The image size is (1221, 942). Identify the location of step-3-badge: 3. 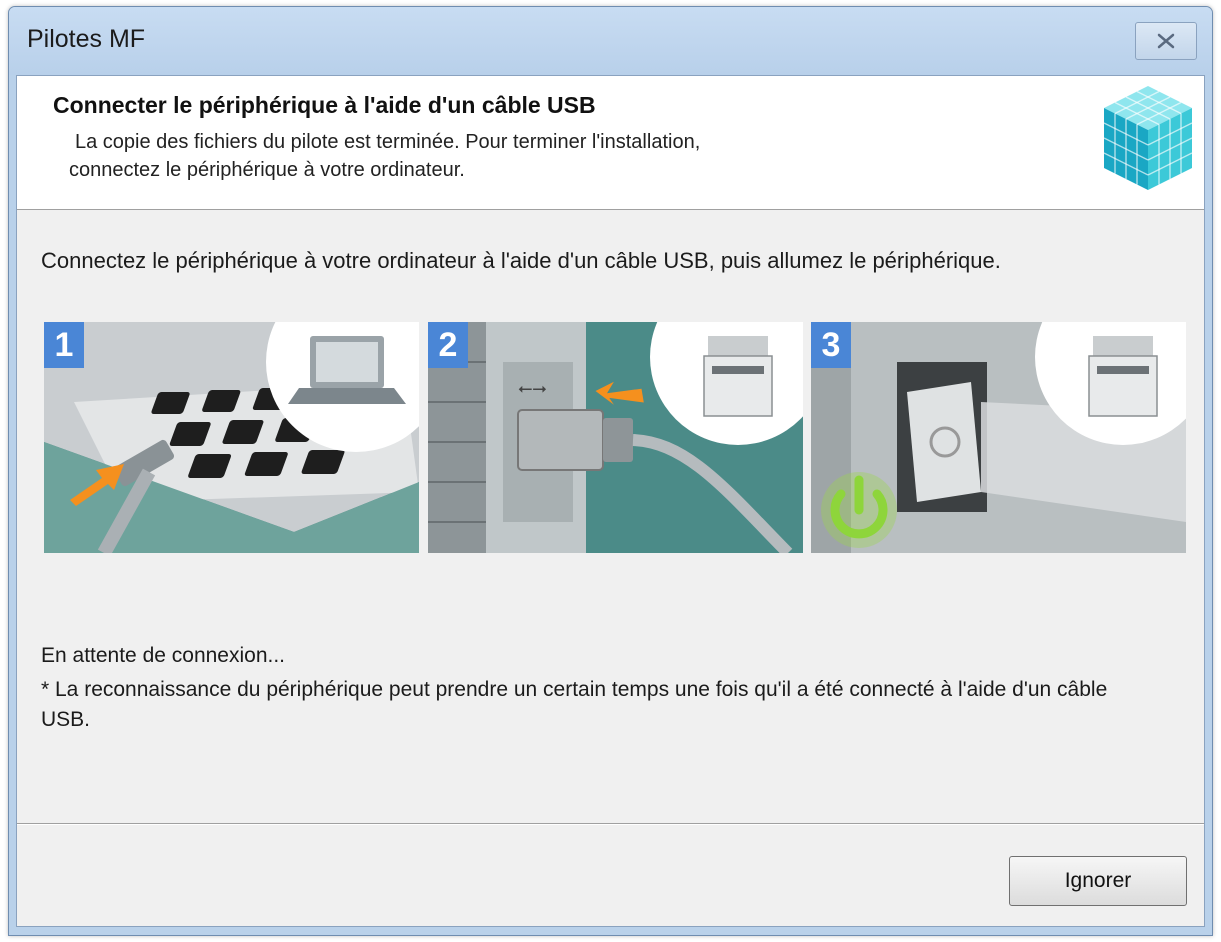
(831, 345).